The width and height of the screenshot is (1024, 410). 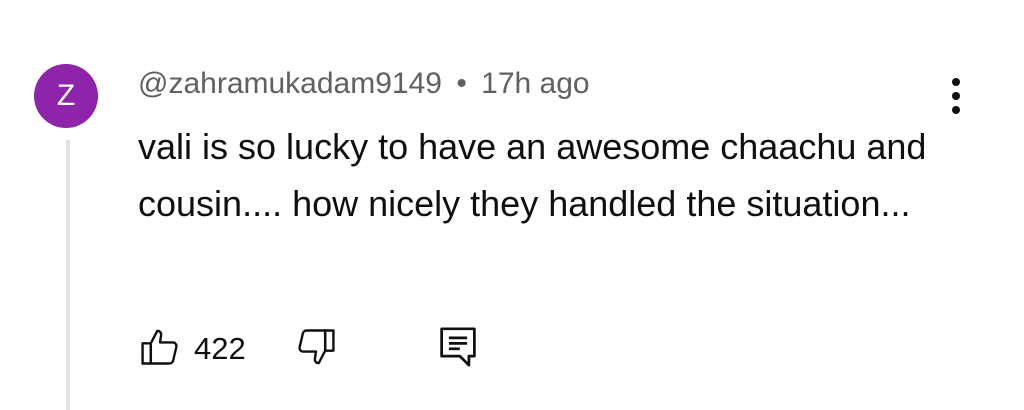 What do you see at coordinates (956, 96) in the screenshot?
I see `more-vertical-icon` at bounding box center [956, 96].